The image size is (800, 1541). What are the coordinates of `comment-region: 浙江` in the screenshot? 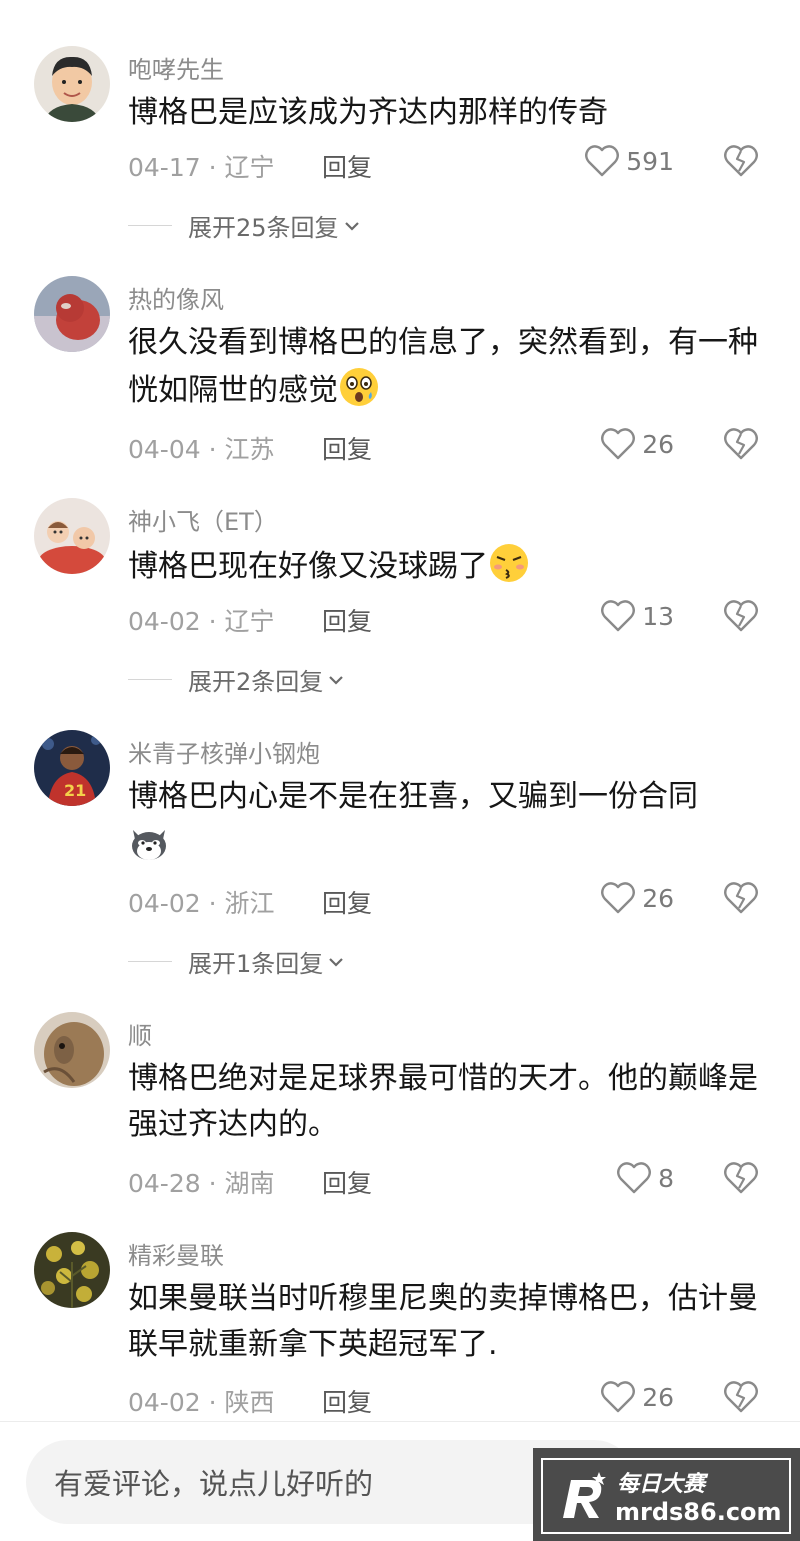 It's located at (249, 903).